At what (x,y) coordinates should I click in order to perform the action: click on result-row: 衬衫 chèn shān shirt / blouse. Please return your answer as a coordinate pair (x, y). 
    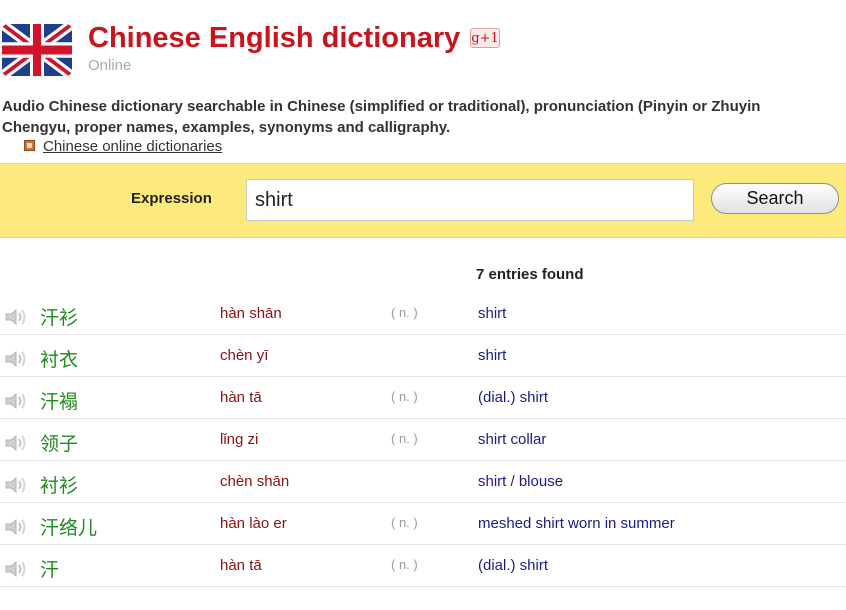
    Looking at the image, I should click on (423, 482).